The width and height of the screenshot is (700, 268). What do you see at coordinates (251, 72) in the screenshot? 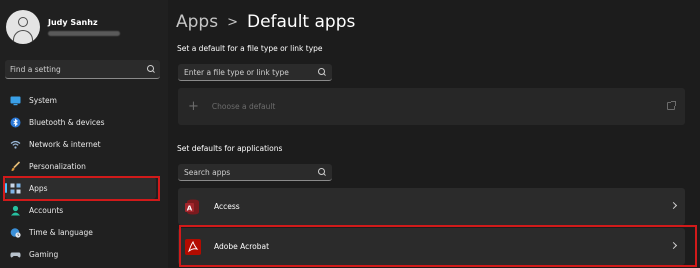
I see `filetype-search-input` at bounding box center [251, 72].